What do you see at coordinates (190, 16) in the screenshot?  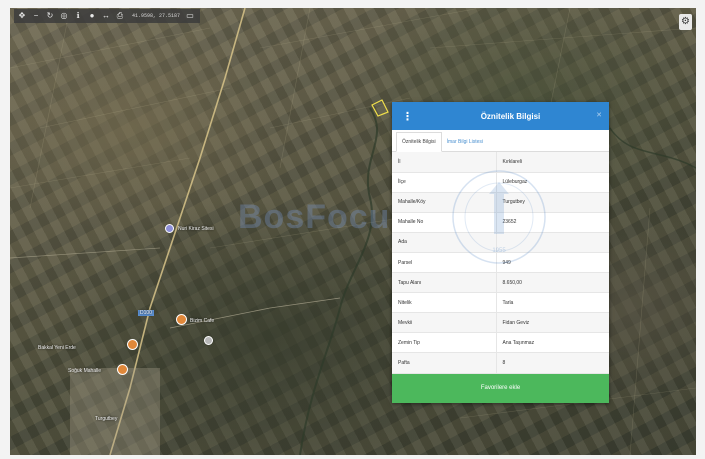 I see `fullscreen-icon: ▭` at bounding box center [190, 16].